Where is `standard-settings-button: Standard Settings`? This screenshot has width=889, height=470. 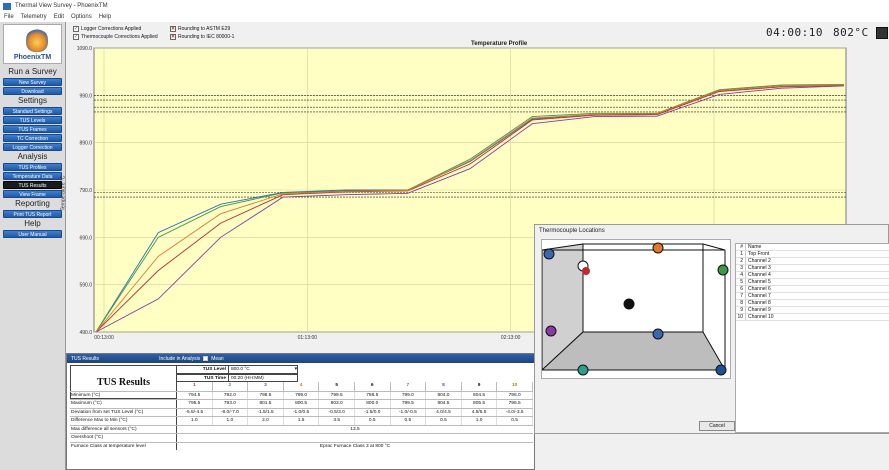 standard-settings-button: Standard Settings is located at coordinates (32, 111).